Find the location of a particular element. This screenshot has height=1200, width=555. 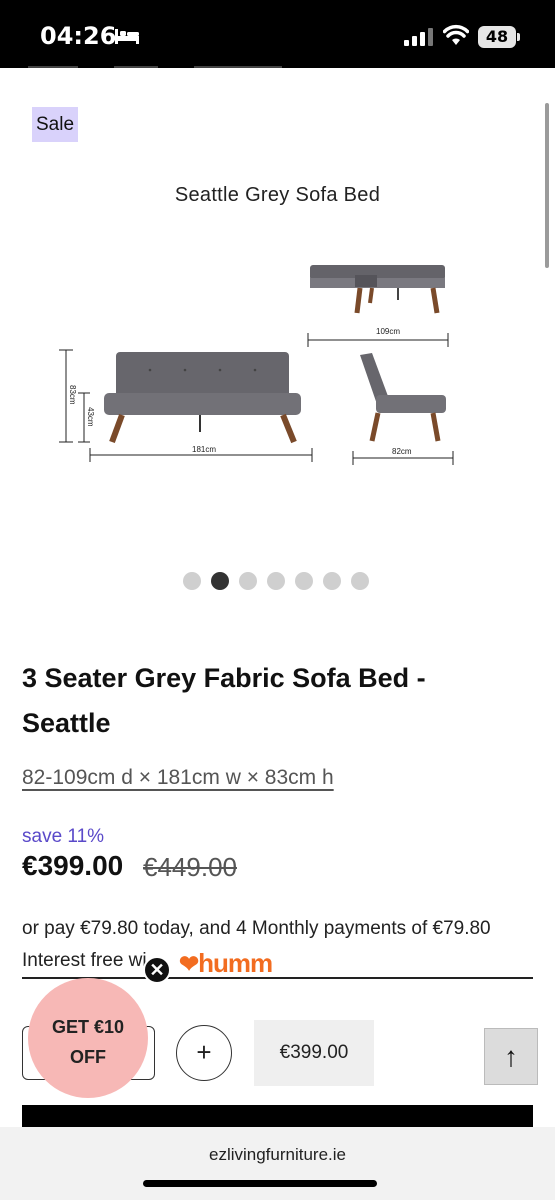

promo-bubble: GET €10 OFF is located at coordinates (88, 1038).